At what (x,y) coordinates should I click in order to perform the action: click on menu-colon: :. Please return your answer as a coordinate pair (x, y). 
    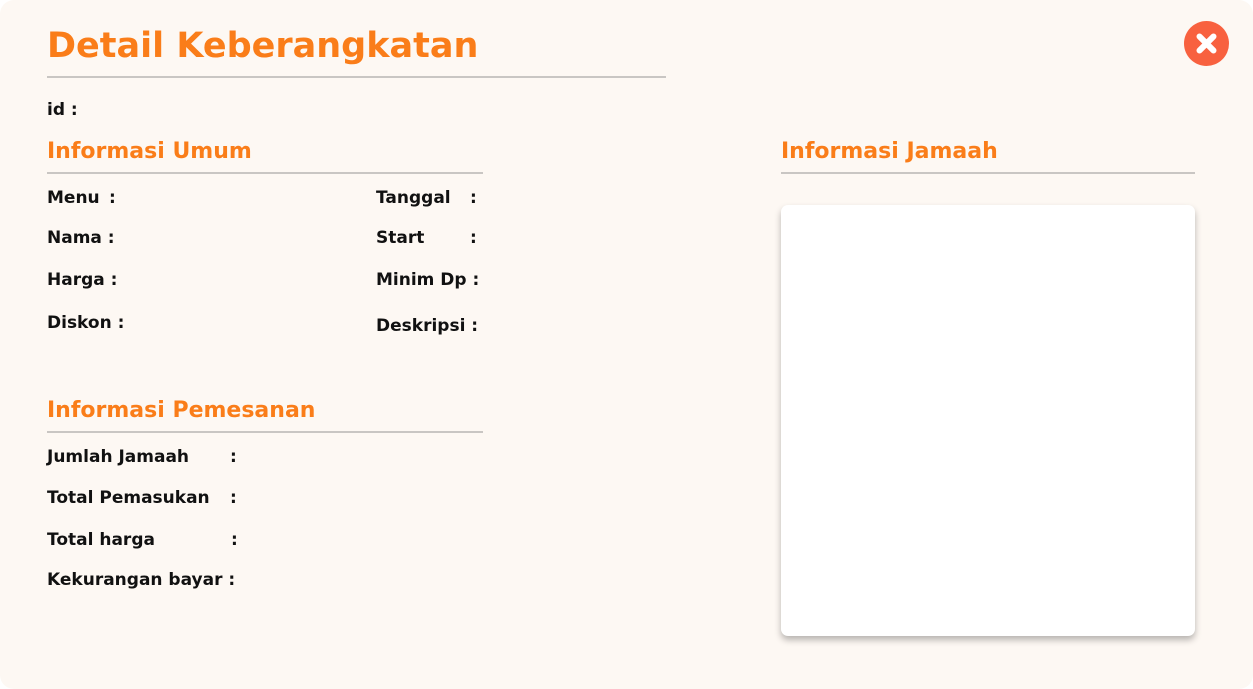
    Looking at the image, I should click on (112, 198).